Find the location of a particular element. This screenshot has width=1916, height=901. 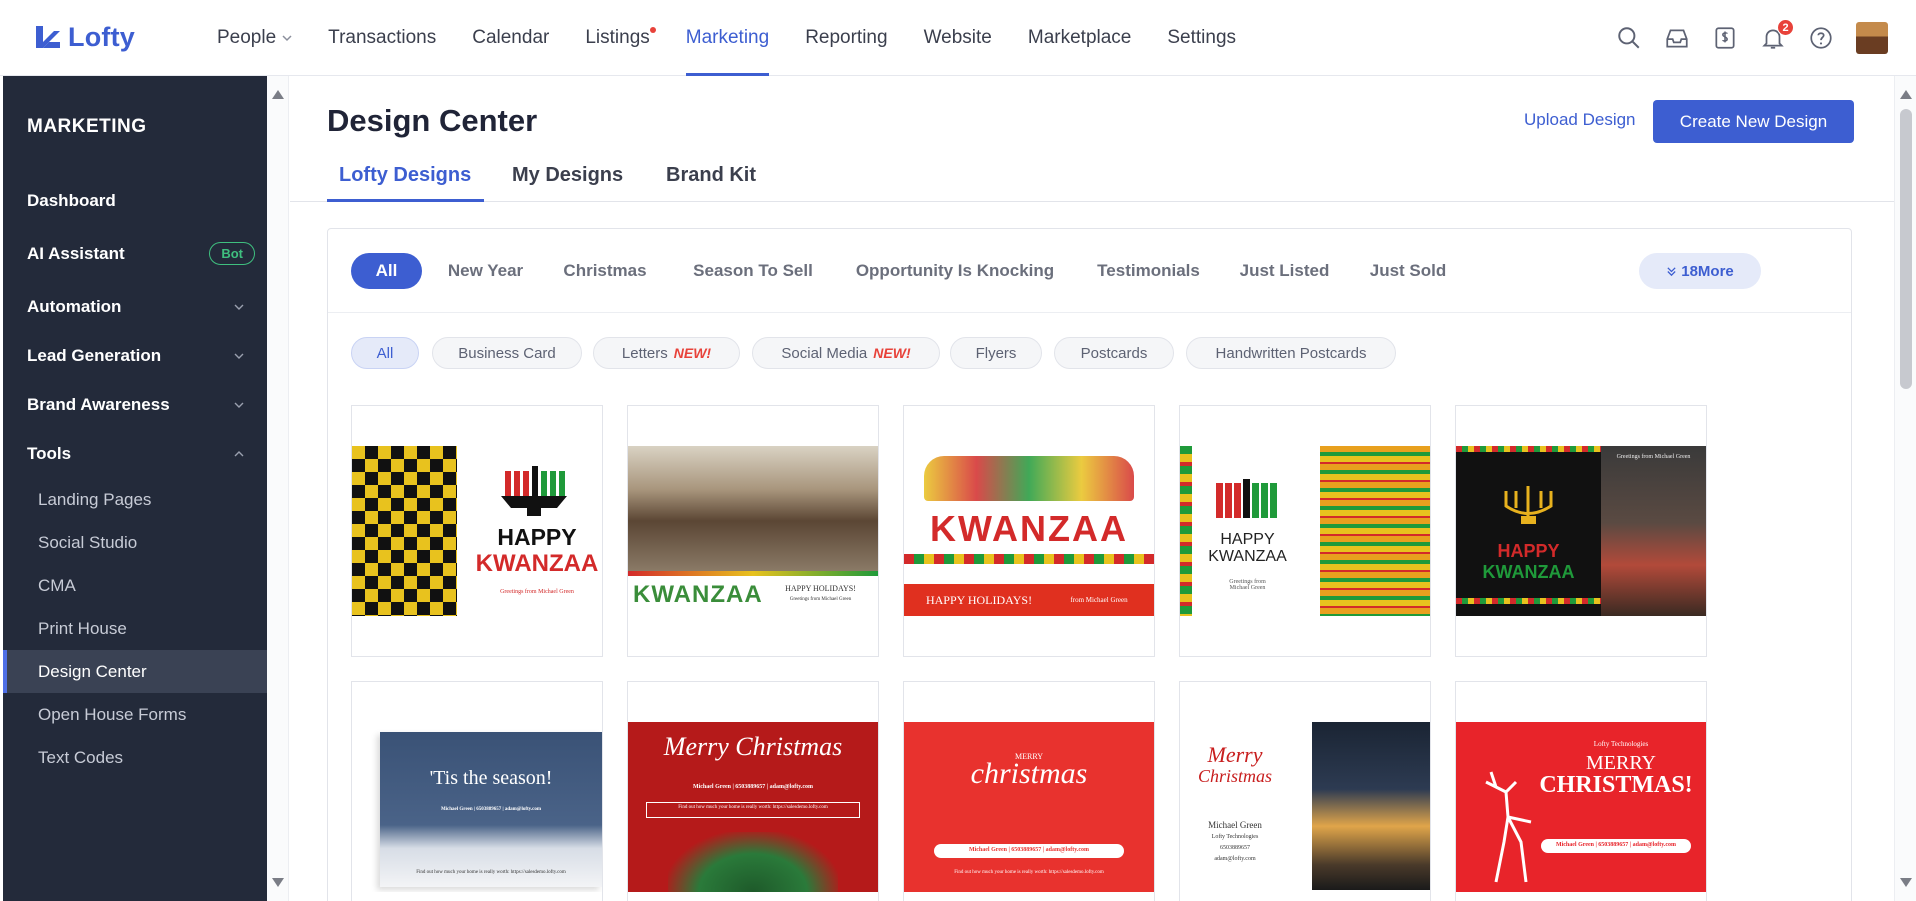

nav-label: Reporting is located at coordinates (846, 37).